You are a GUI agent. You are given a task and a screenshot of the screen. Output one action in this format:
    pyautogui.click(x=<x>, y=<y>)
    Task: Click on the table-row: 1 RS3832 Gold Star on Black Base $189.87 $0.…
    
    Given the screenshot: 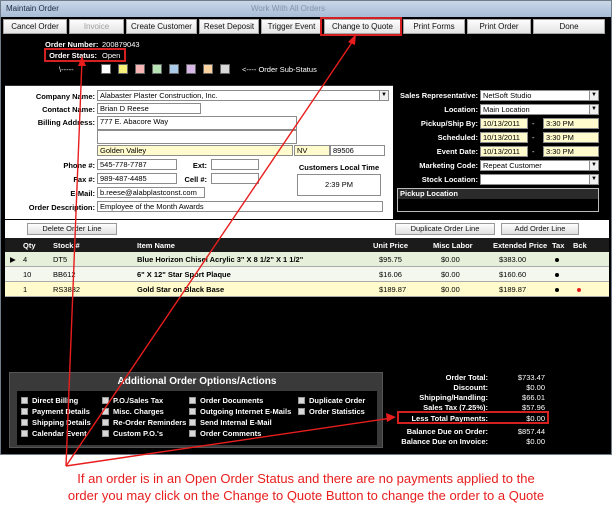 What is the action you would take?
    pyautogui.click(x=307, y=289)
    